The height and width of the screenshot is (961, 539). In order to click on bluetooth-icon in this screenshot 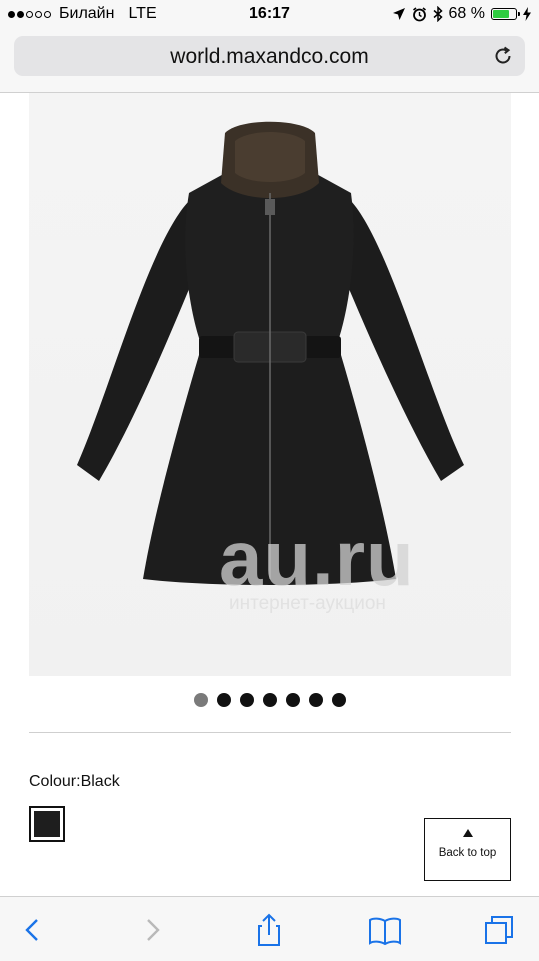, I will do `click(438, 14)`.